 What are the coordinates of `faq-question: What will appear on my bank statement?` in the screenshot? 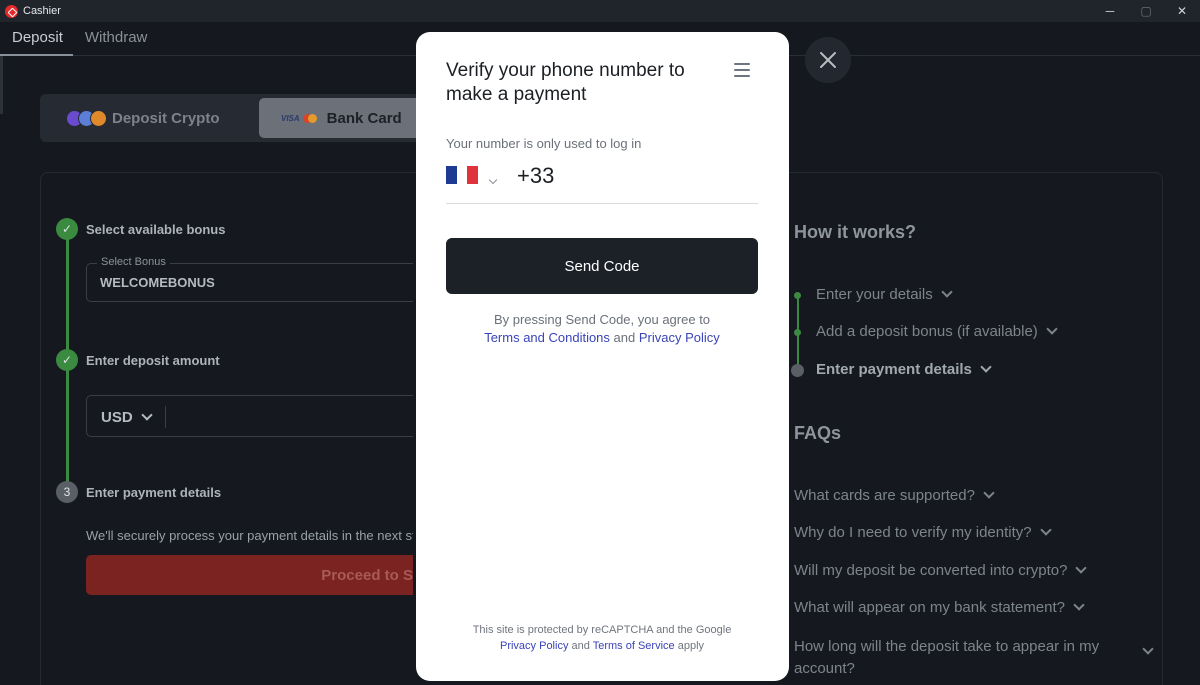 It's located at (929, 607).